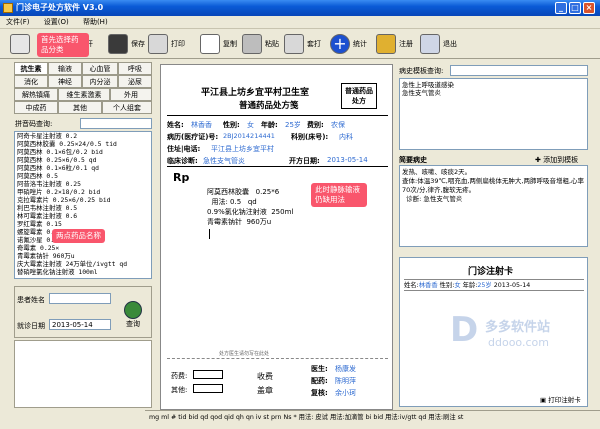 This screenshot has width=600, height=429. What do you see at coordinates (83, 374) in the screenshot?
I see `patient-records-list` at bounding box center [83, 374].